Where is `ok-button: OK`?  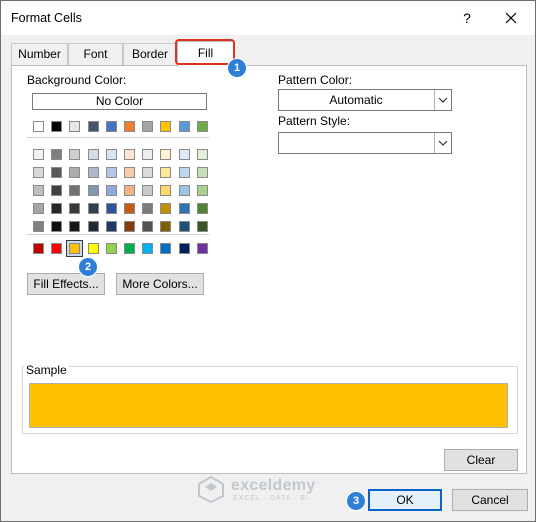
ok-button: OK is located at coordinates (405, 500).